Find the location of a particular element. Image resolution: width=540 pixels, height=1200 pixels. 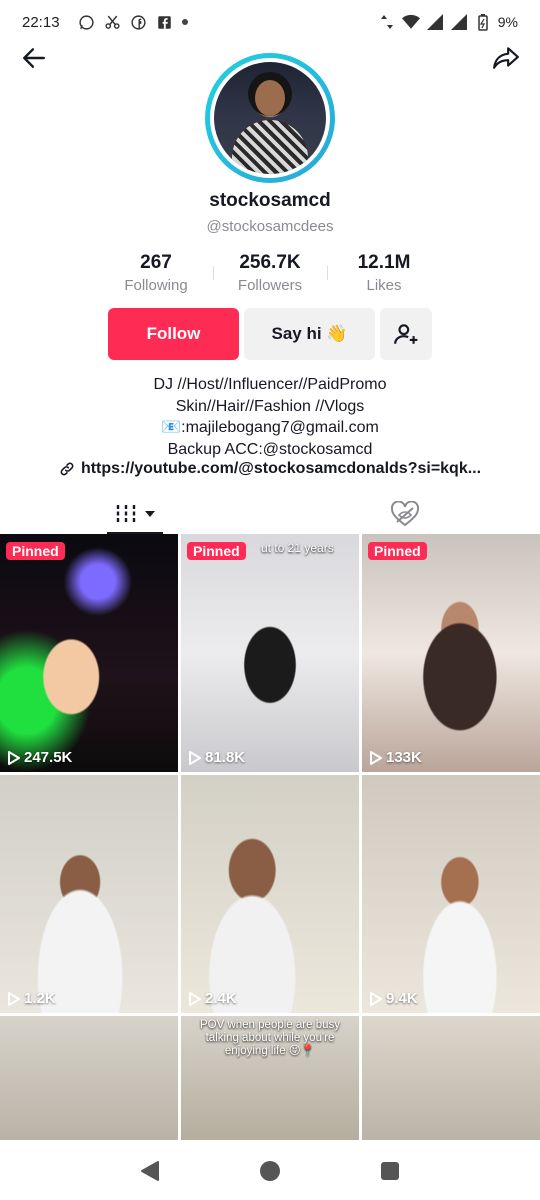

view-count-value: 133K is located at coordinates (404, 757).